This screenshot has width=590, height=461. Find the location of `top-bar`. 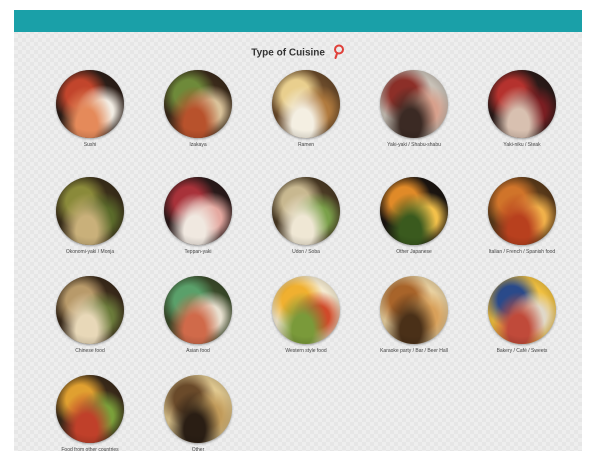

top-bar is located at coordinates (298, 21).